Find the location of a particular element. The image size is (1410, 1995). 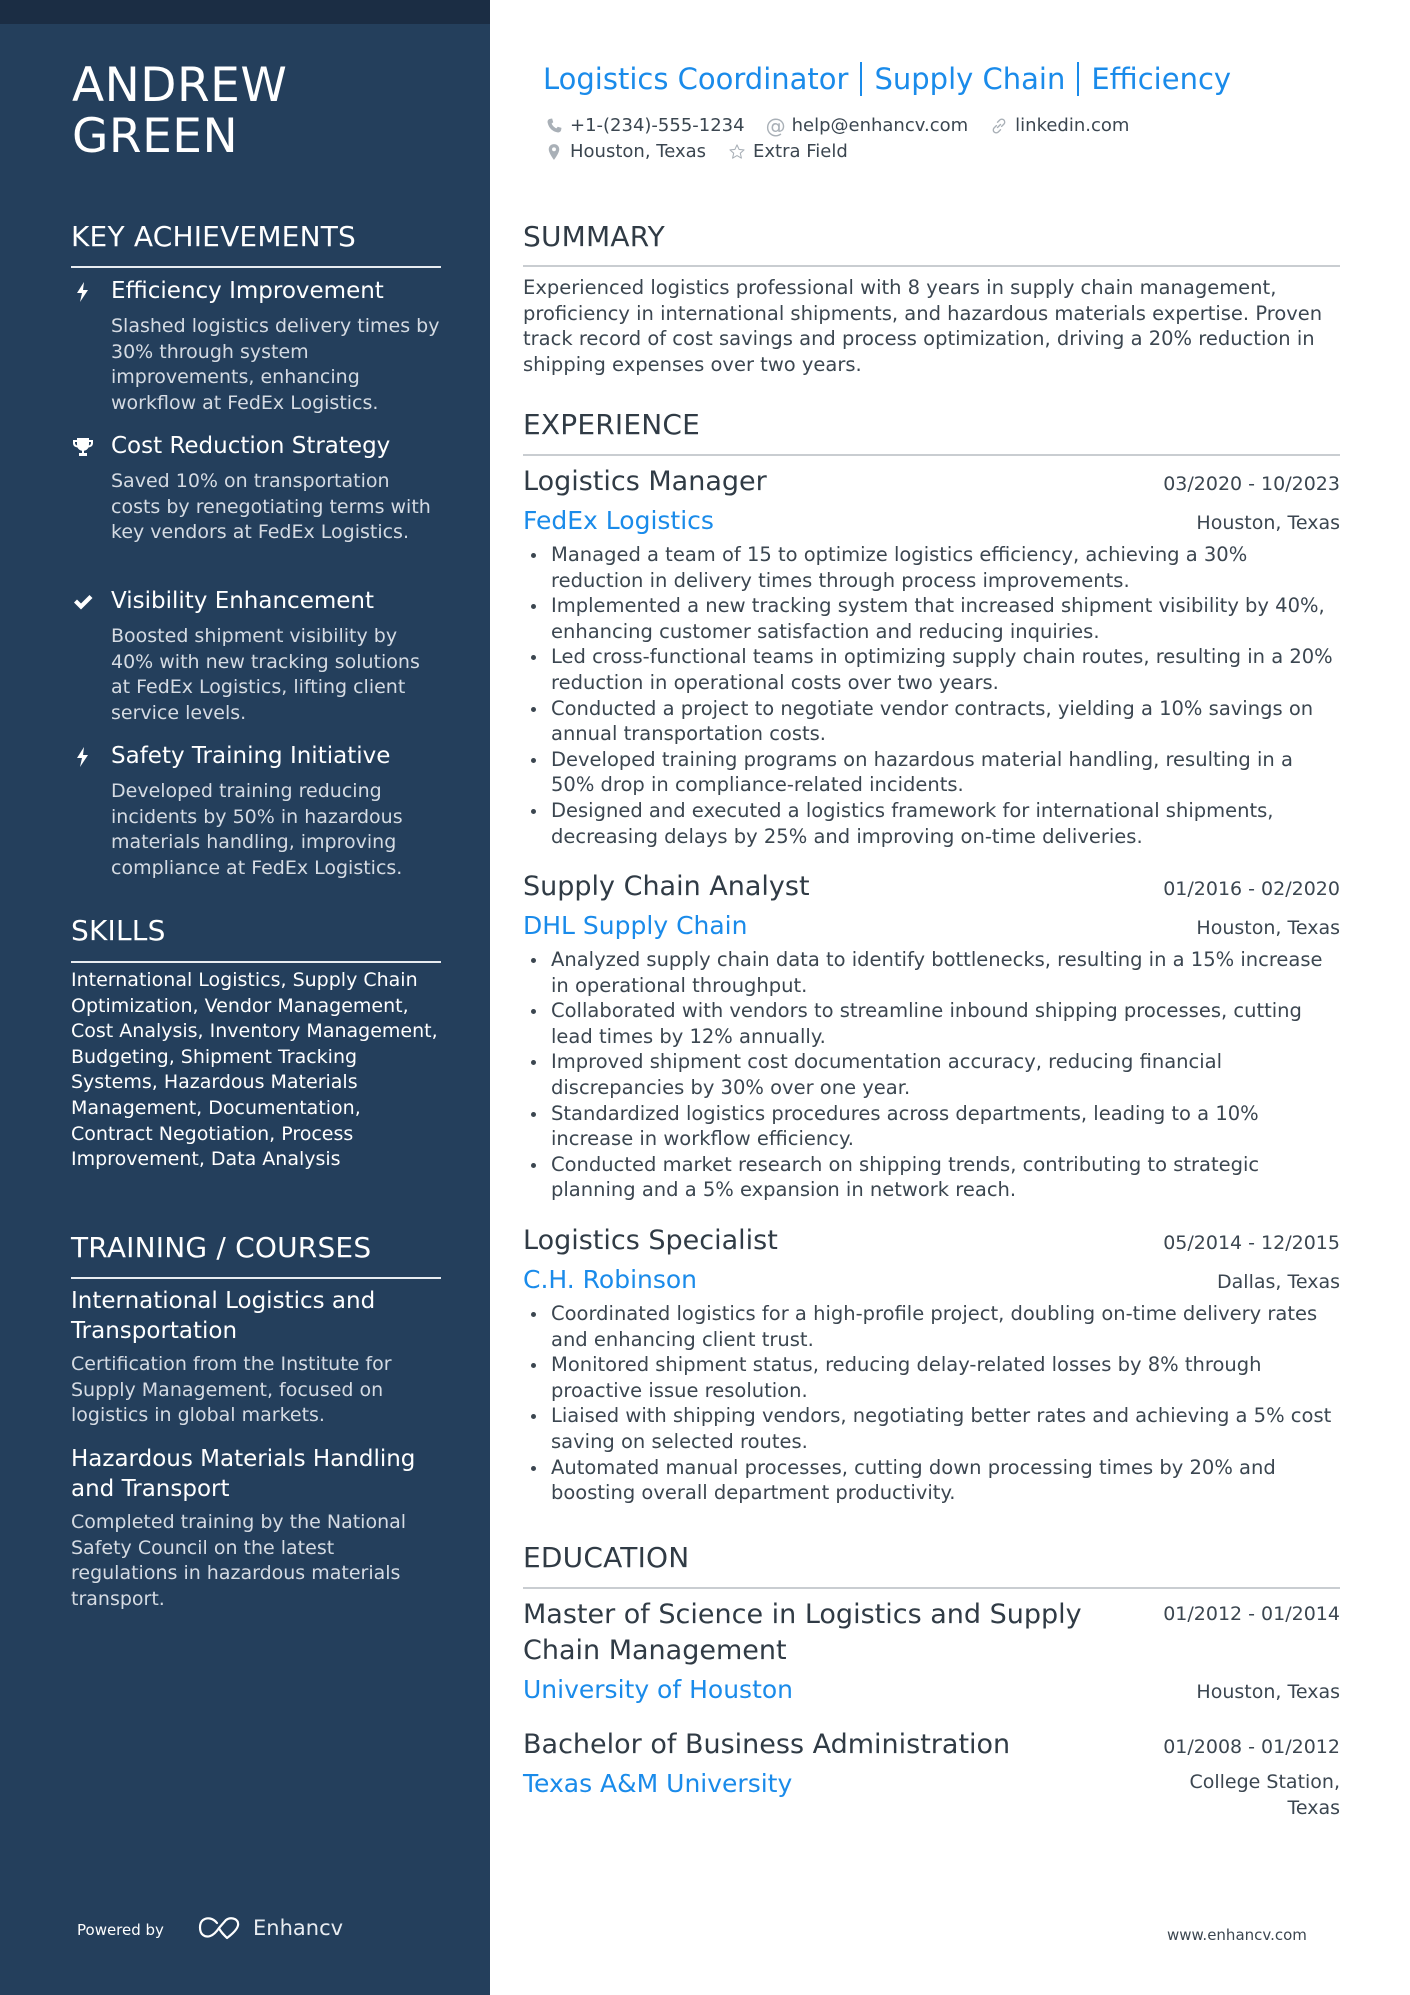

phone-icon is located at coordinates (554, 126).